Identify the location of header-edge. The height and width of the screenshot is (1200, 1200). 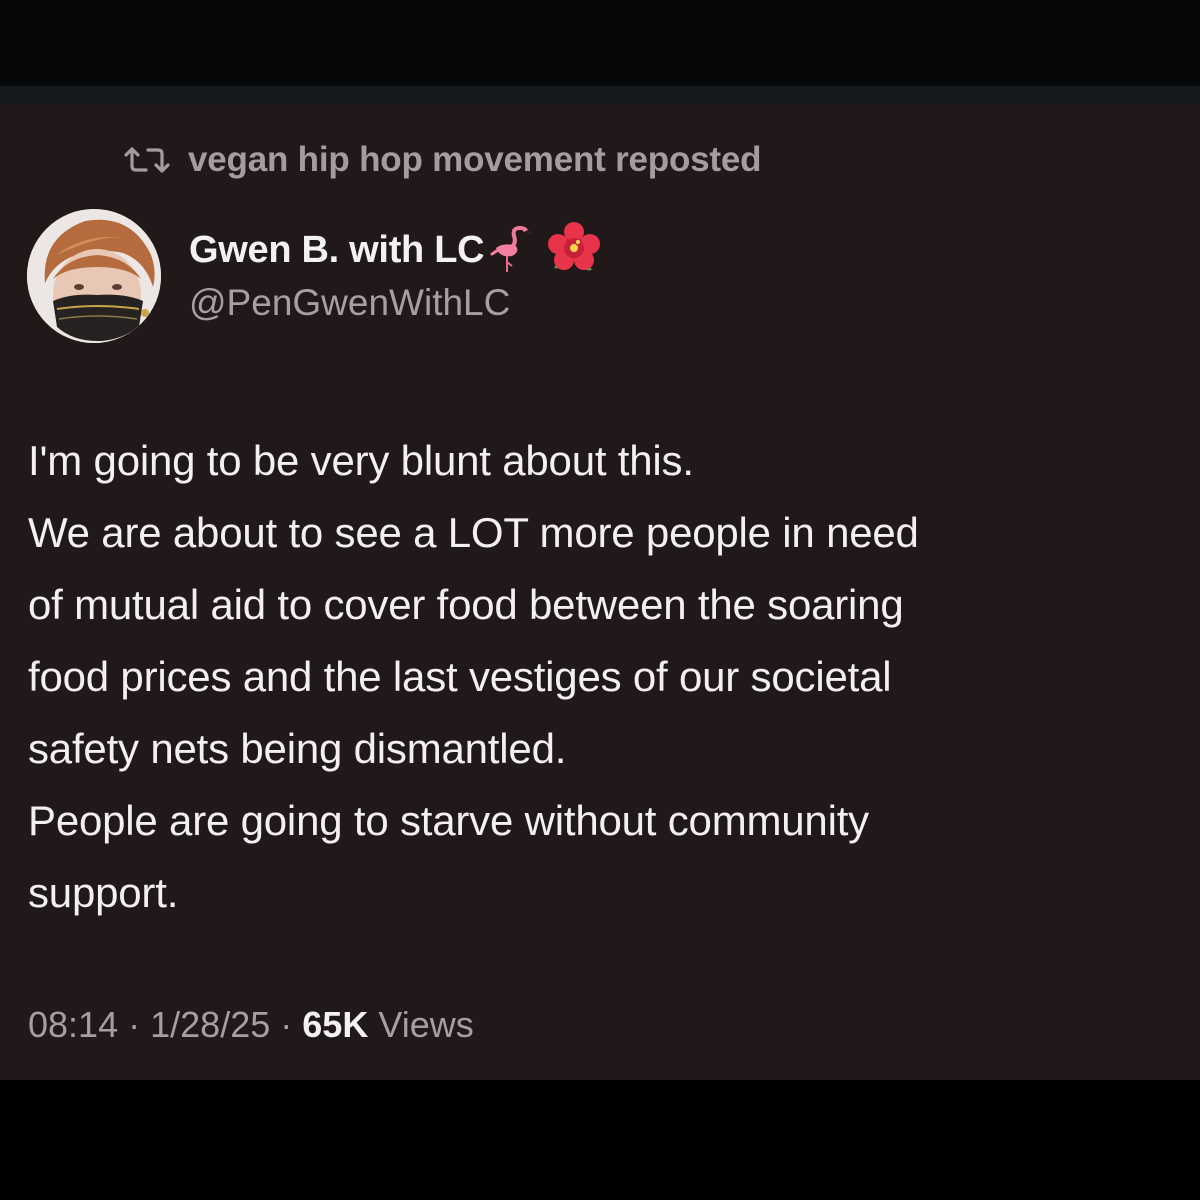
(600, 95).